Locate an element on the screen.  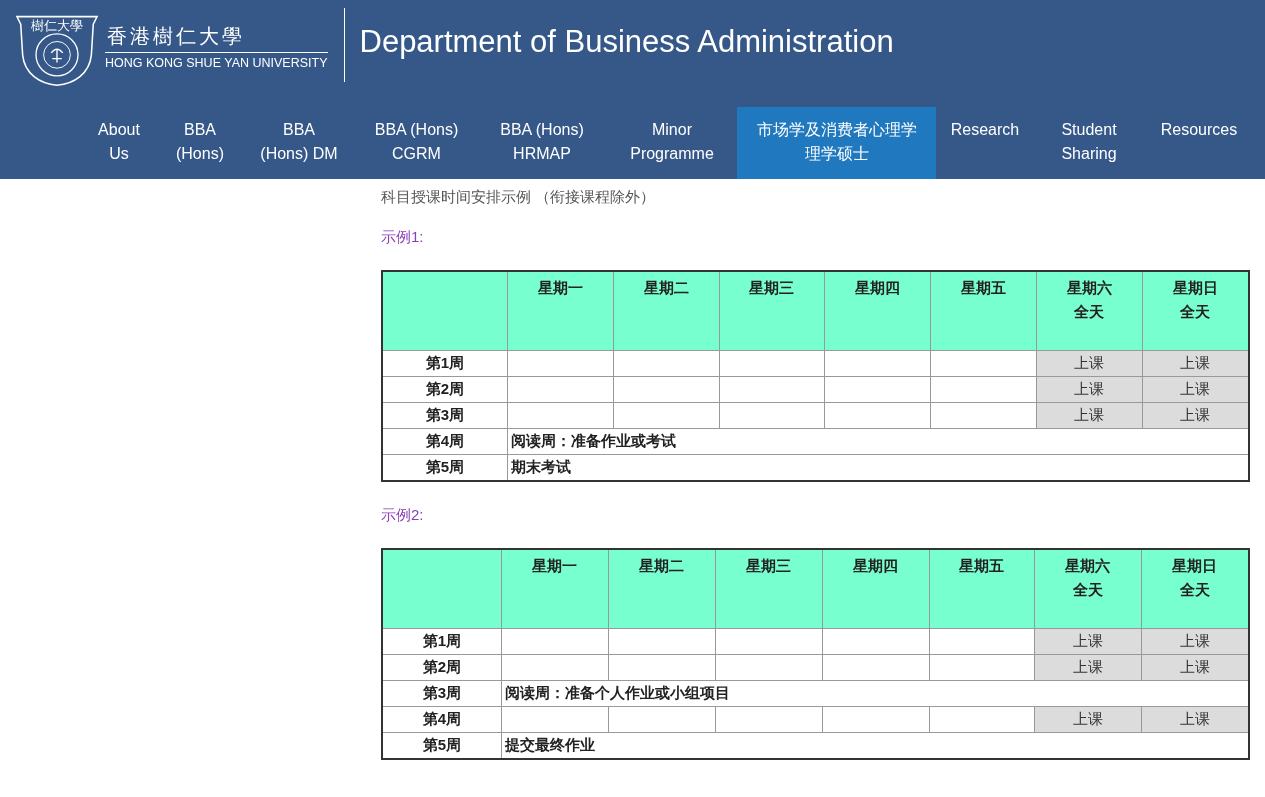
nav-tab: Student Sharing is located at coordinates (1089, 143).